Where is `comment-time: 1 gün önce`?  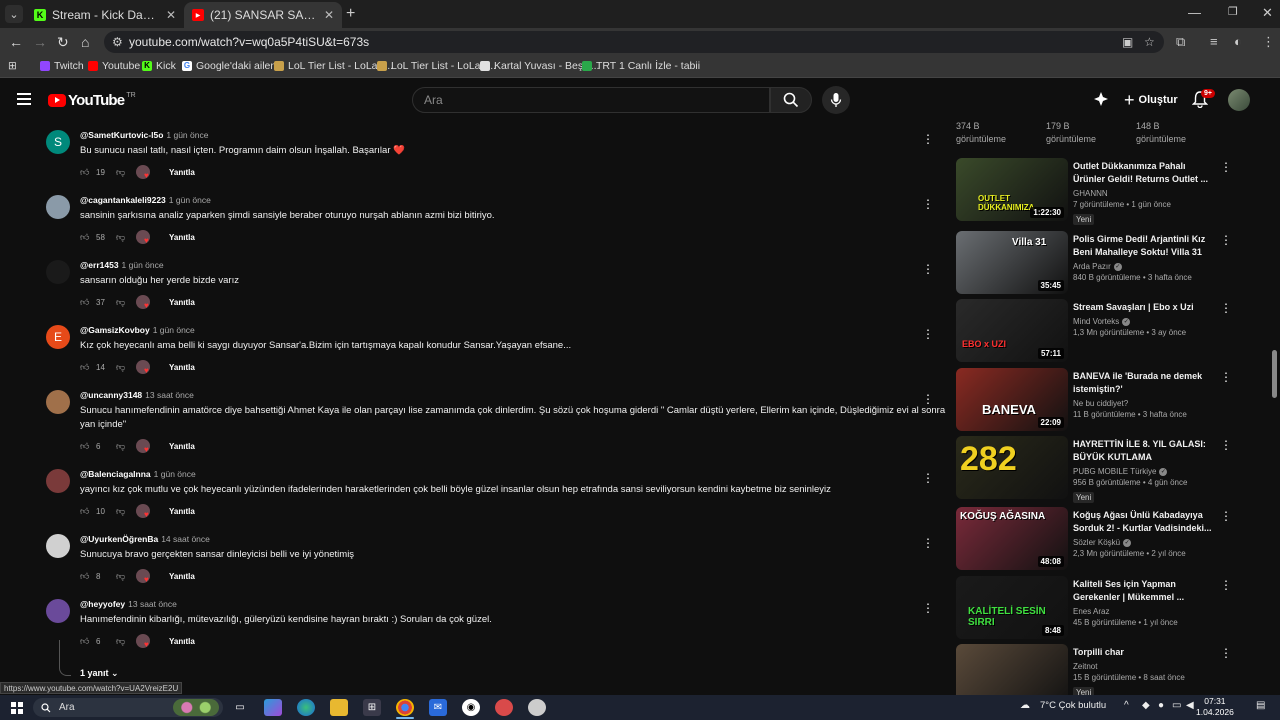
comment-time: 1 gün önce is located at coordinates (143, 265).